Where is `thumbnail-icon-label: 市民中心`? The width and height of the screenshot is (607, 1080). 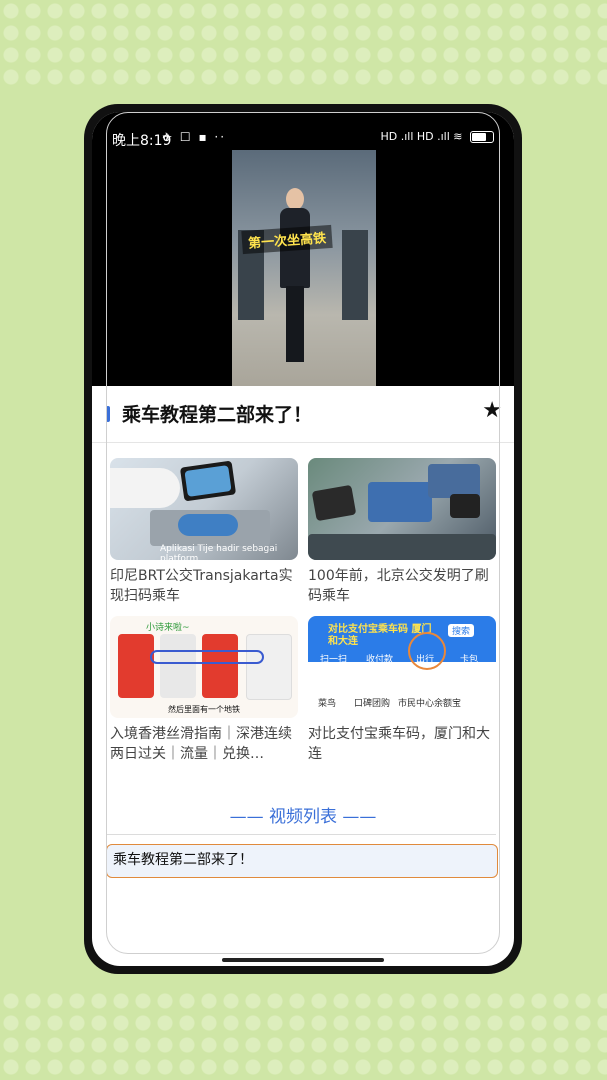
thumbnail-icon-label: 市民中心 is located at coordinates (416, 704).